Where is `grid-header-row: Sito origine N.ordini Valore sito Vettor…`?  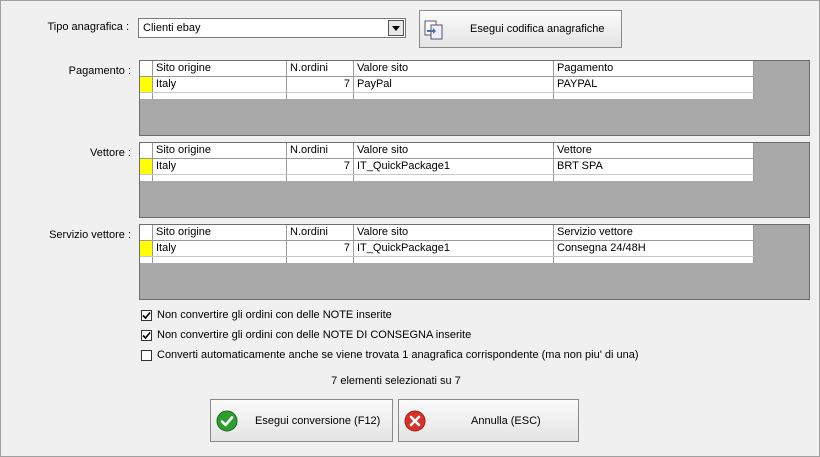
grid-header-row: Sito origine N.ordini Valore sito Vettor… is located at coordinates (447, 151).